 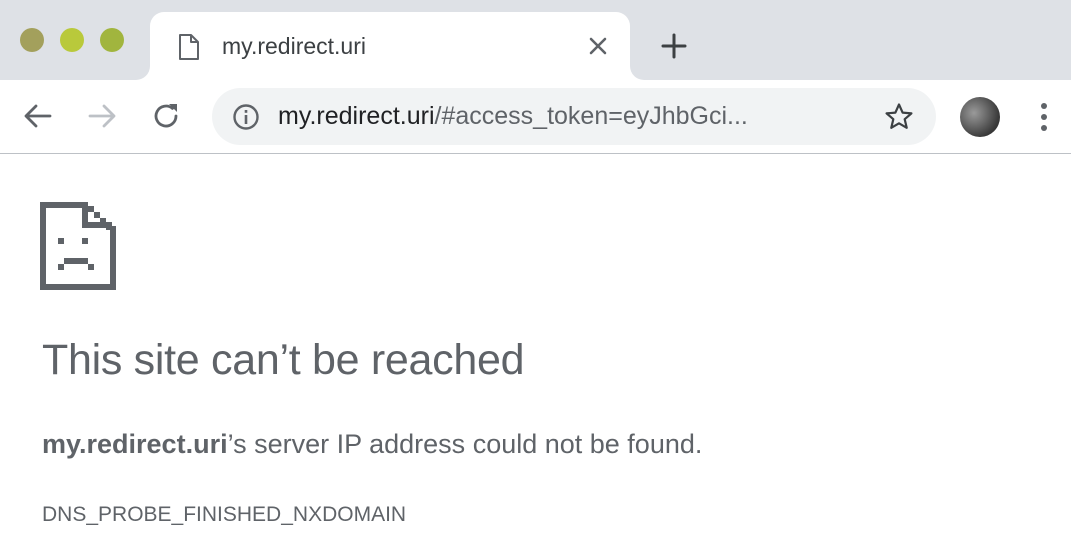 What do you see at coordinates (390, 46) in the screenshot?
I see `tab-active: my.redirect.uri` at bounding box center [390, 46].